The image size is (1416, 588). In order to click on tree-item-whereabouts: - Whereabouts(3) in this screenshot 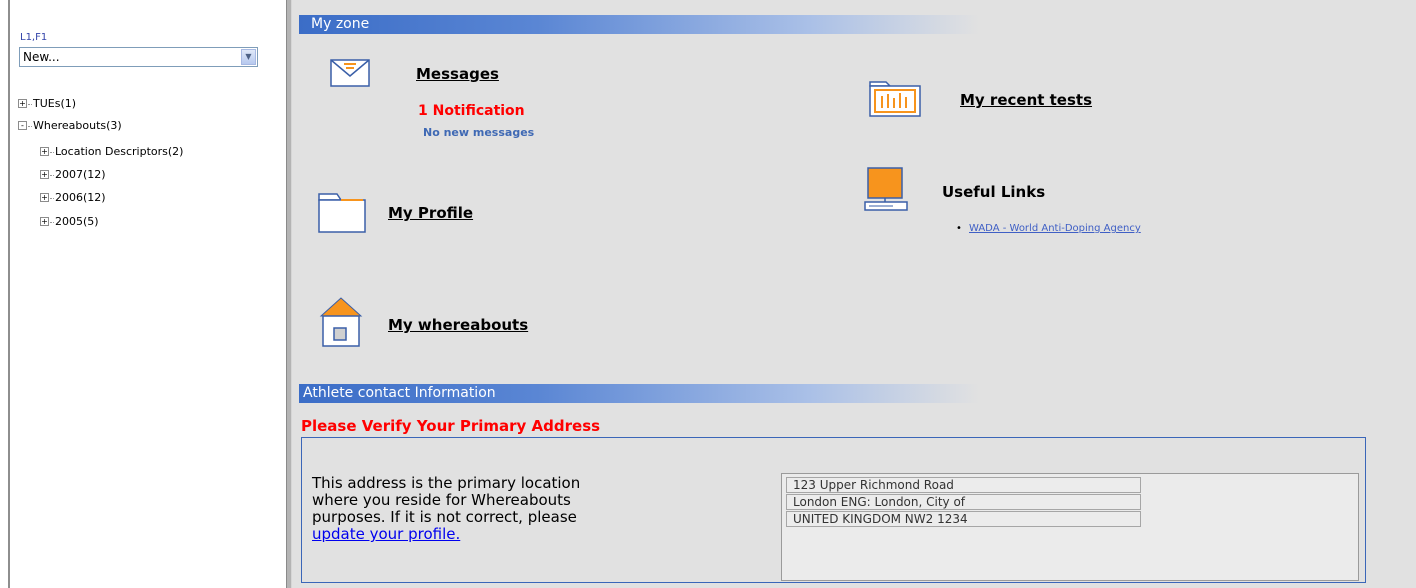, I will do `click(70, 126)`.